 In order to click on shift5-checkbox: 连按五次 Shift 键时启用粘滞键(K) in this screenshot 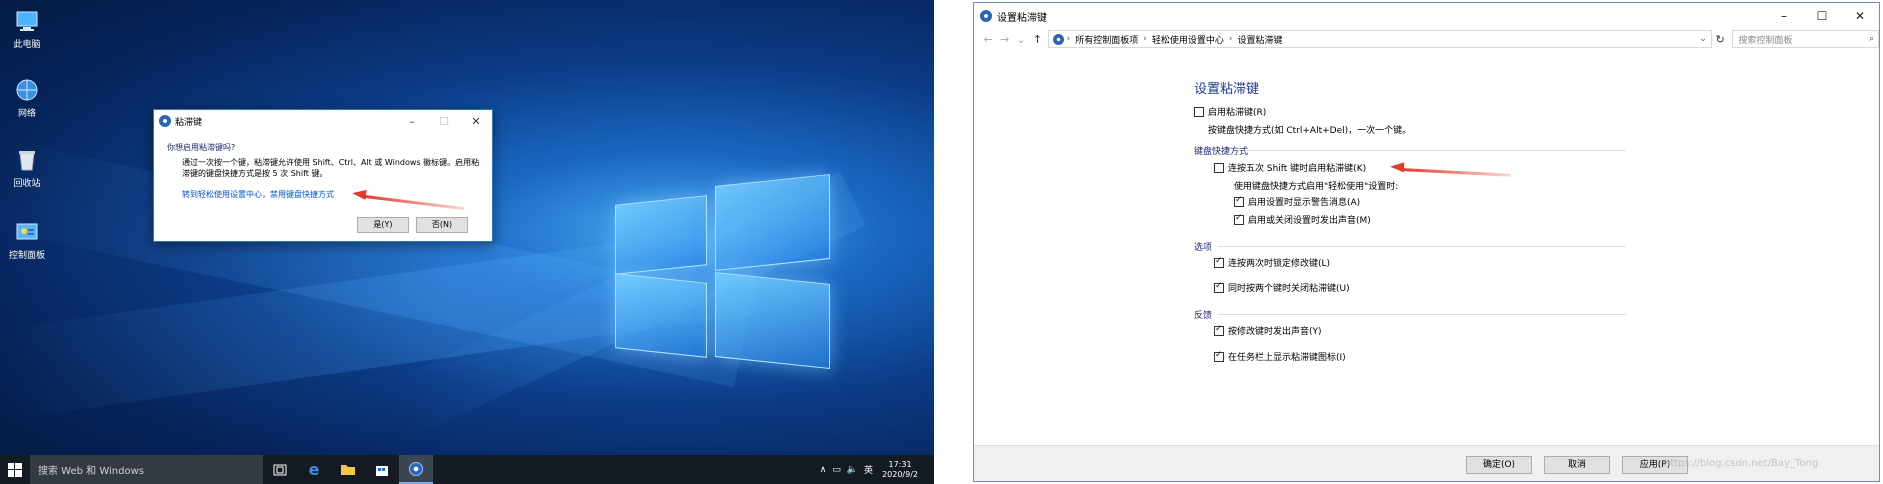, I will do `click(1290, 167)`.